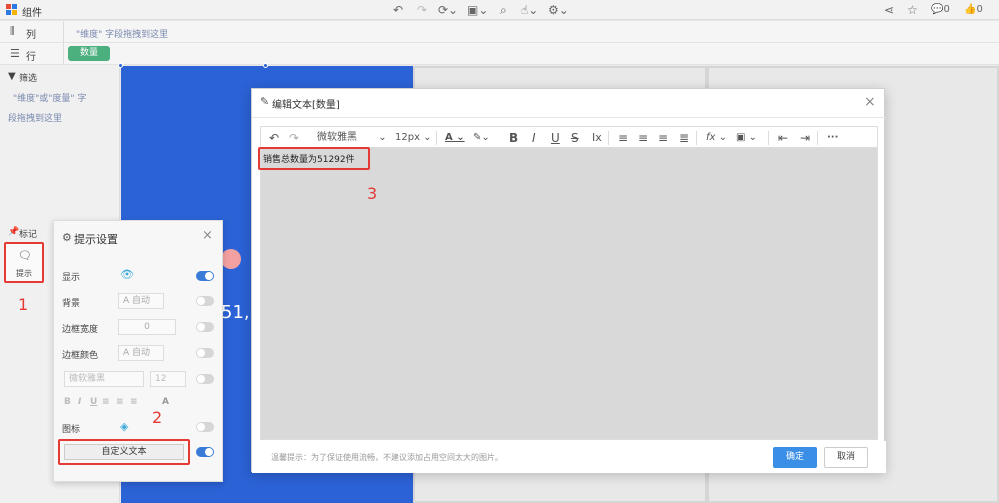 This screenshot has height=503, width=999. I want to click on tip-settings-title: 提示设置, so click(96, 239).